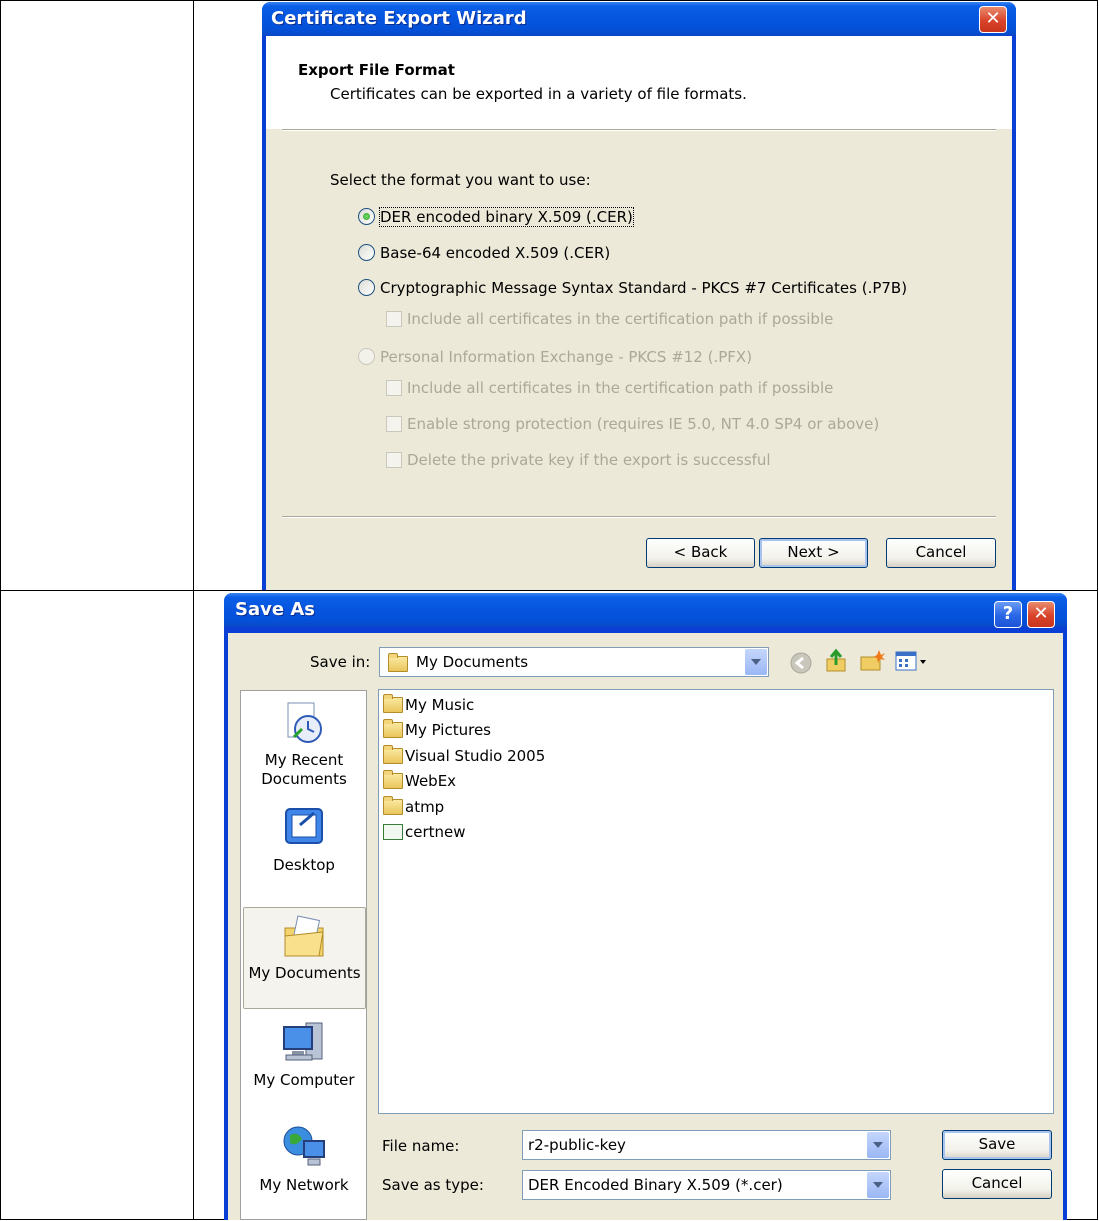  What do you see at coordinates (431, 781) in the screenshot?
I see `file-name: WebEx` at bounding box center [431, 781].